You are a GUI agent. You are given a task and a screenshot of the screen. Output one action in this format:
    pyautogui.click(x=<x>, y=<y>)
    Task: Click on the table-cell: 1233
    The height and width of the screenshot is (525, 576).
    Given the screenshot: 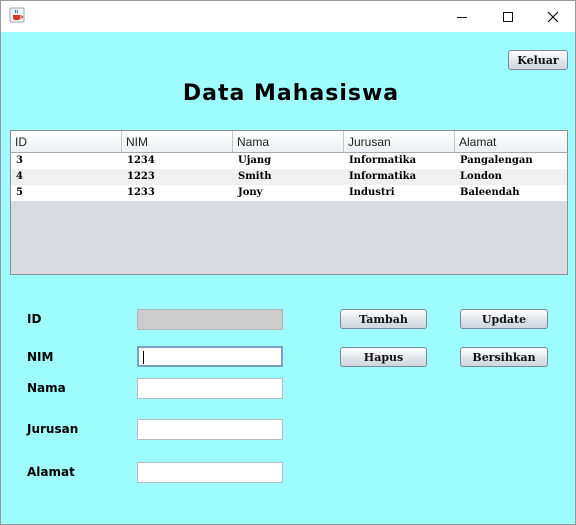 What is the action you would take?
    pyautogui.click(x=141, y=192)
    